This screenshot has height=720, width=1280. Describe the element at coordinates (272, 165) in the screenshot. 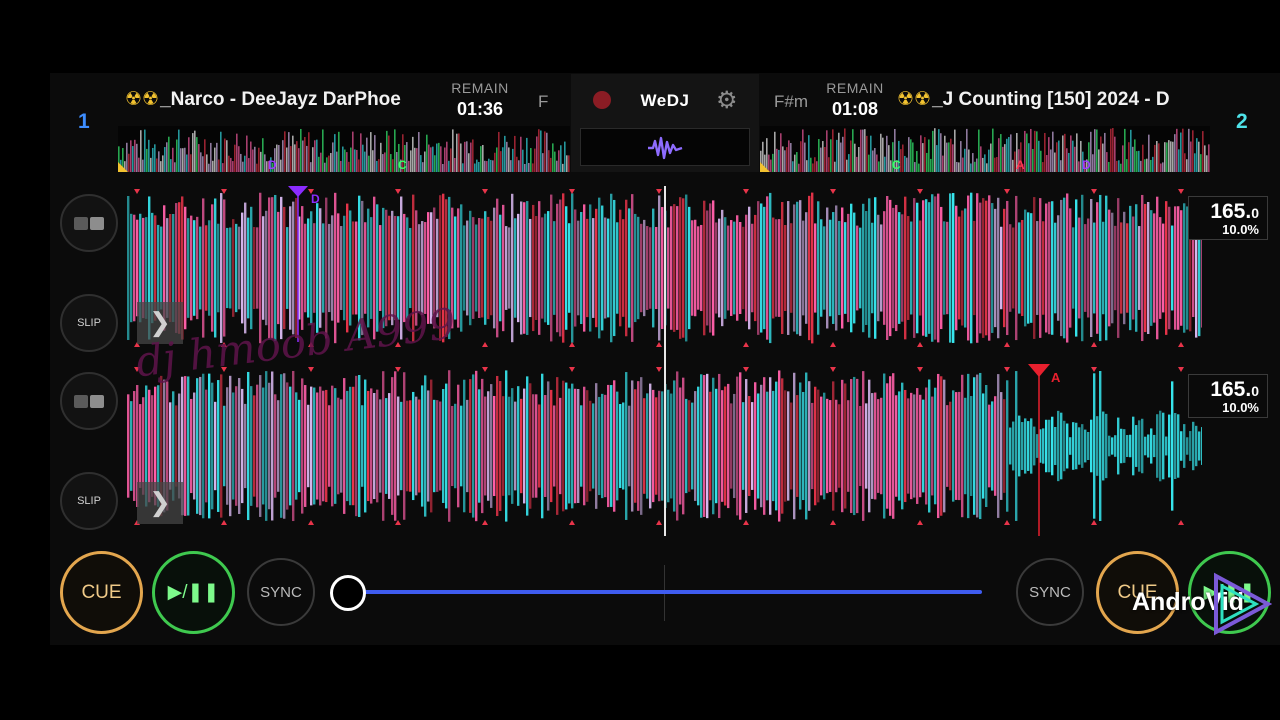

I see `deck1-overview-marker: D` at that location.